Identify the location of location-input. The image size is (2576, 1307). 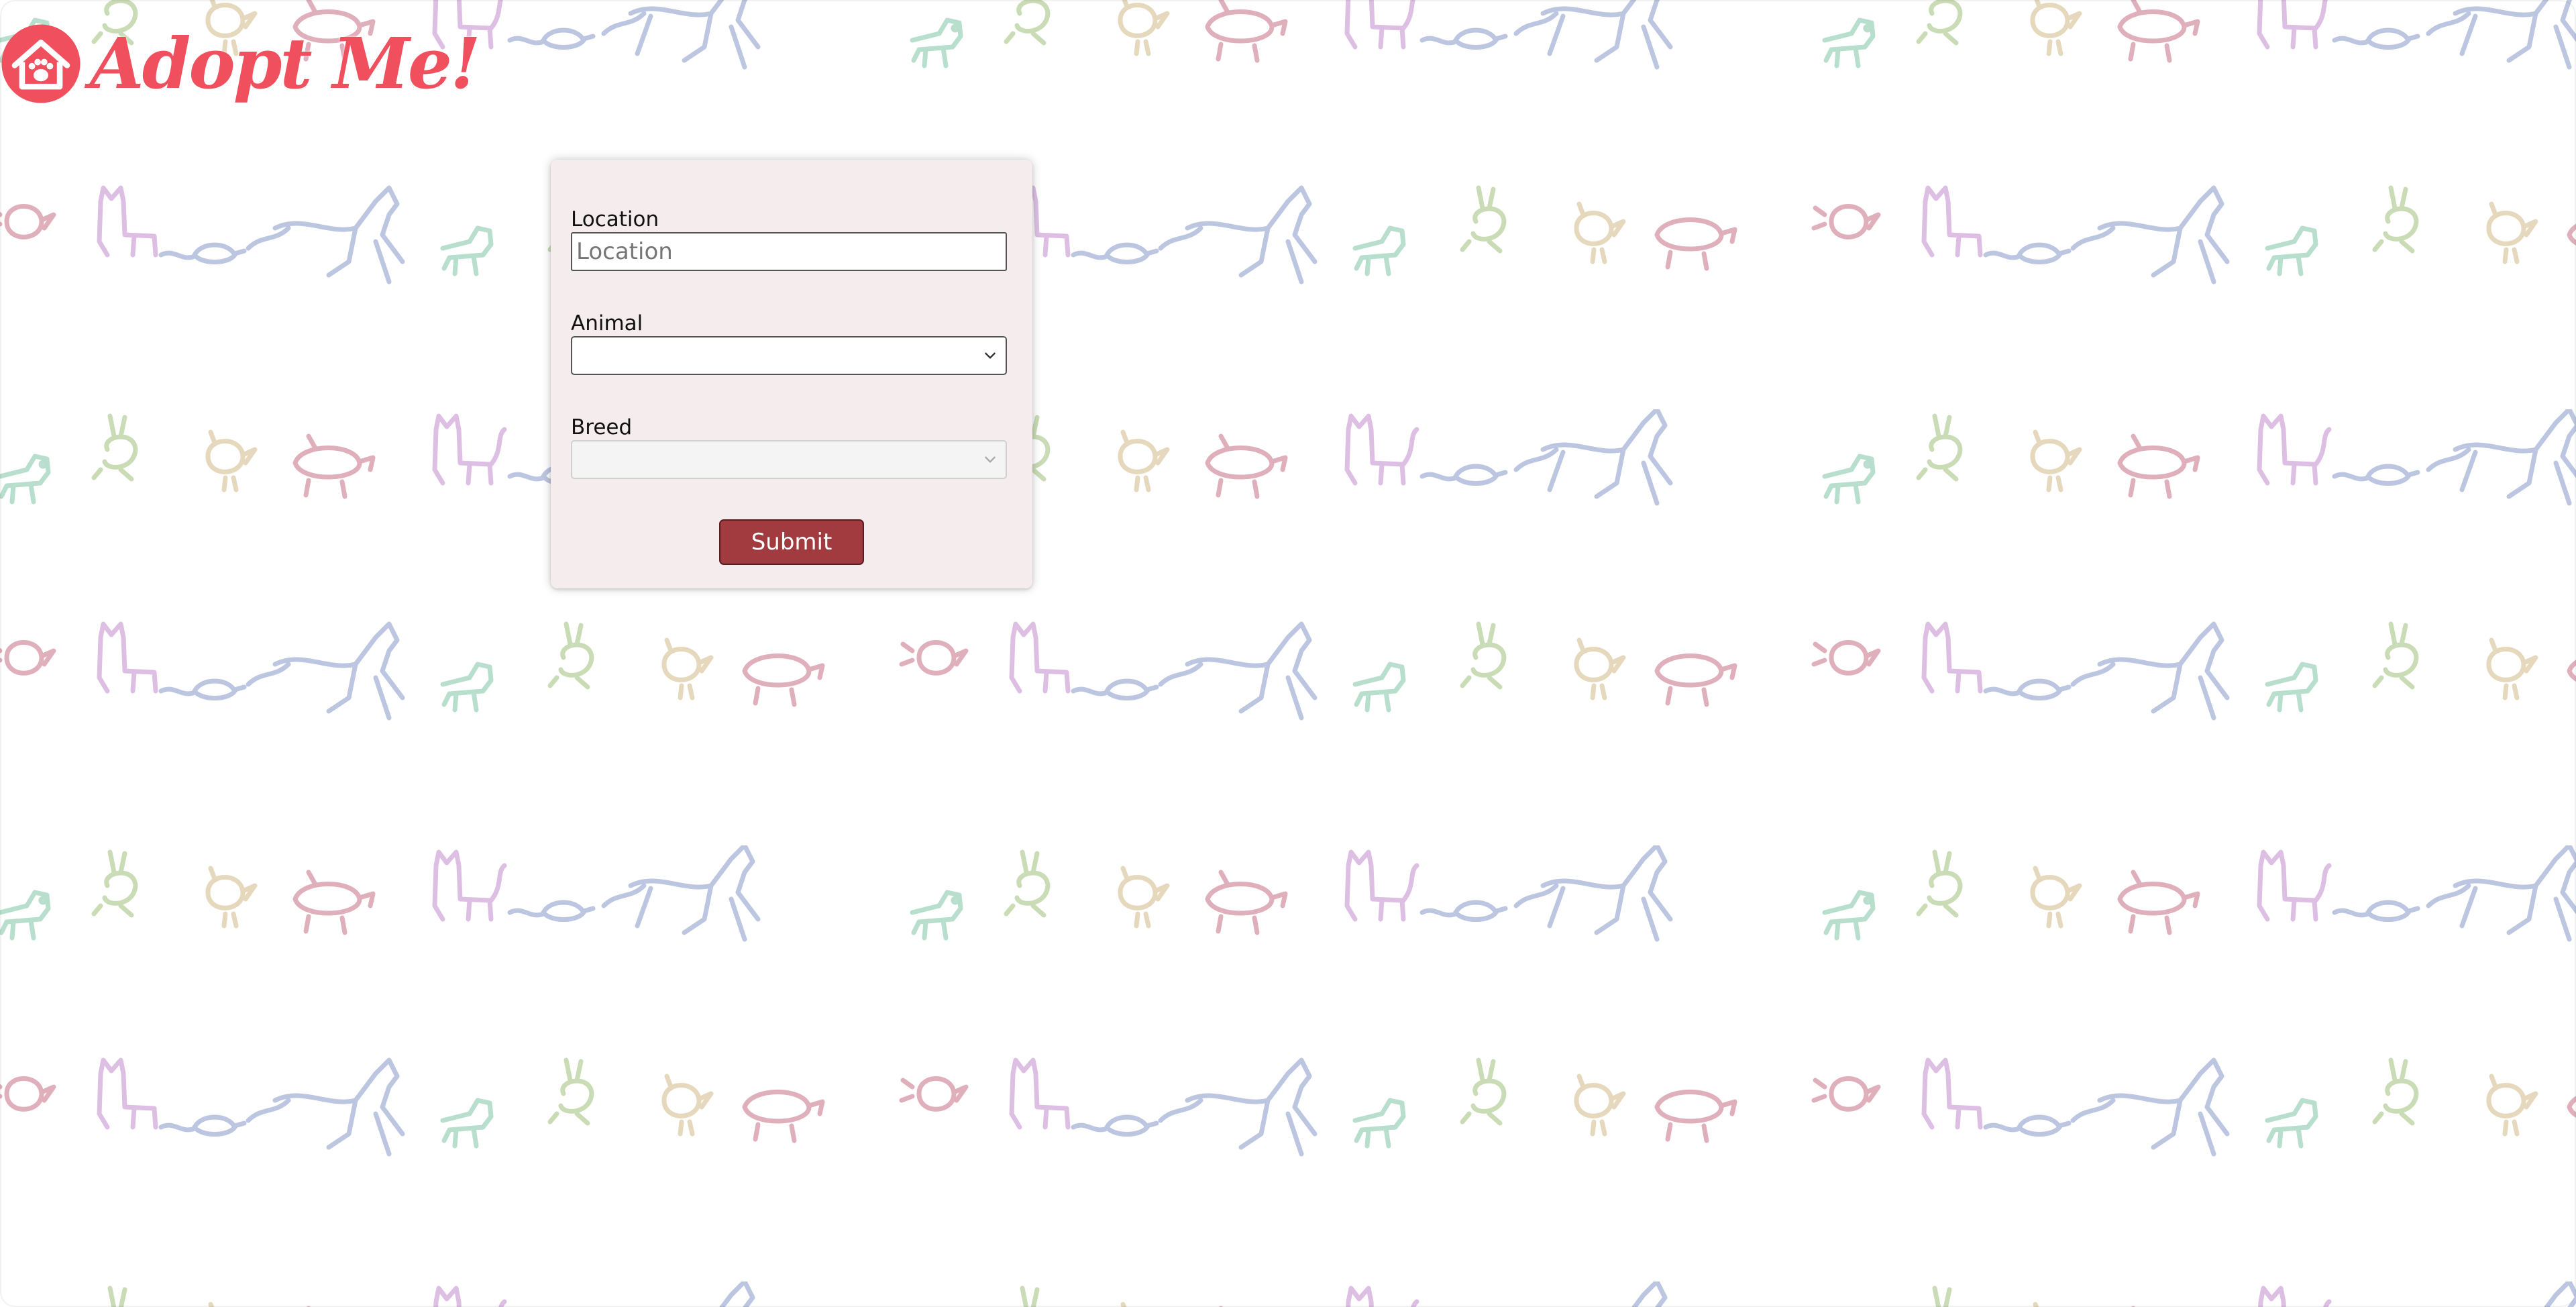
(789, 251).